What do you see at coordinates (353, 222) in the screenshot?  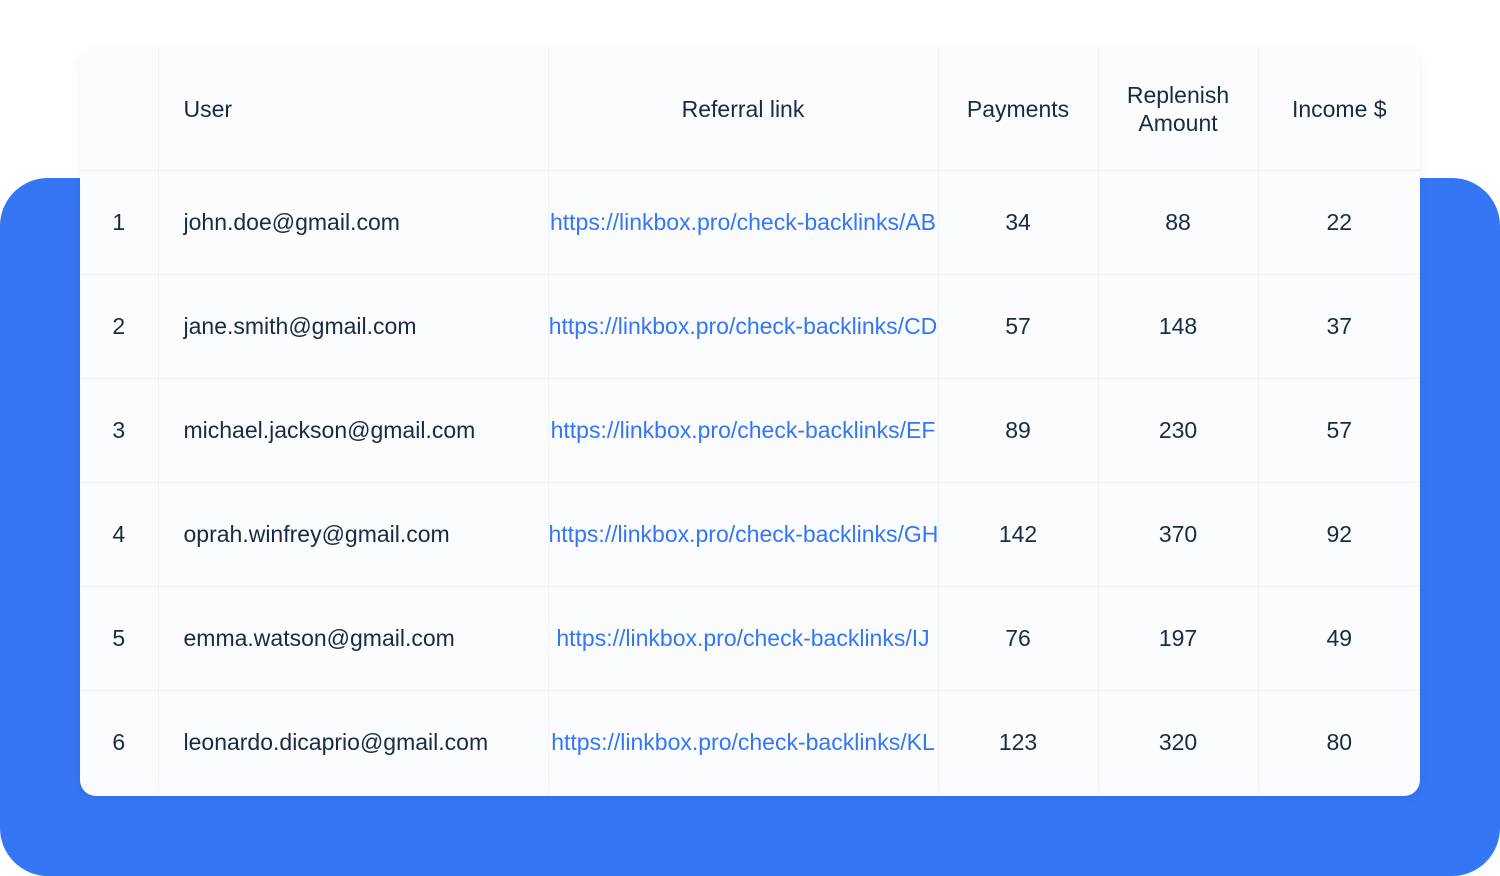 I see `user-email: john.doe@gmail.com` at bounding box center [353, 222].